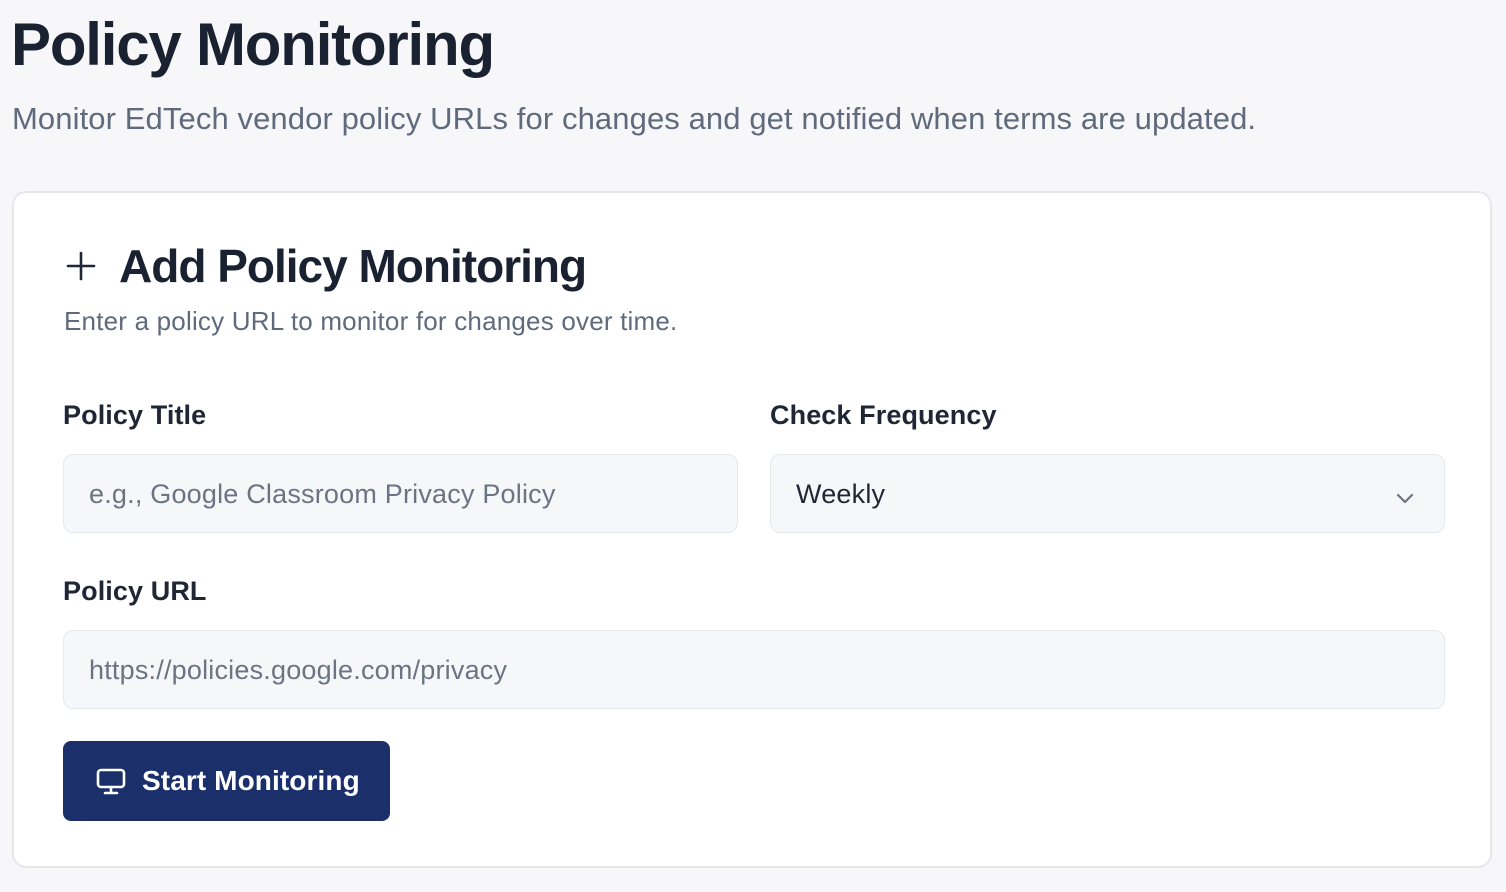 Image resolution: width=1506 pixels, height=892 pixels. Describe the element at coordinates (251, 780) in the screenshot. I see `start-monitoring-label: Start Monitoring` at that location.